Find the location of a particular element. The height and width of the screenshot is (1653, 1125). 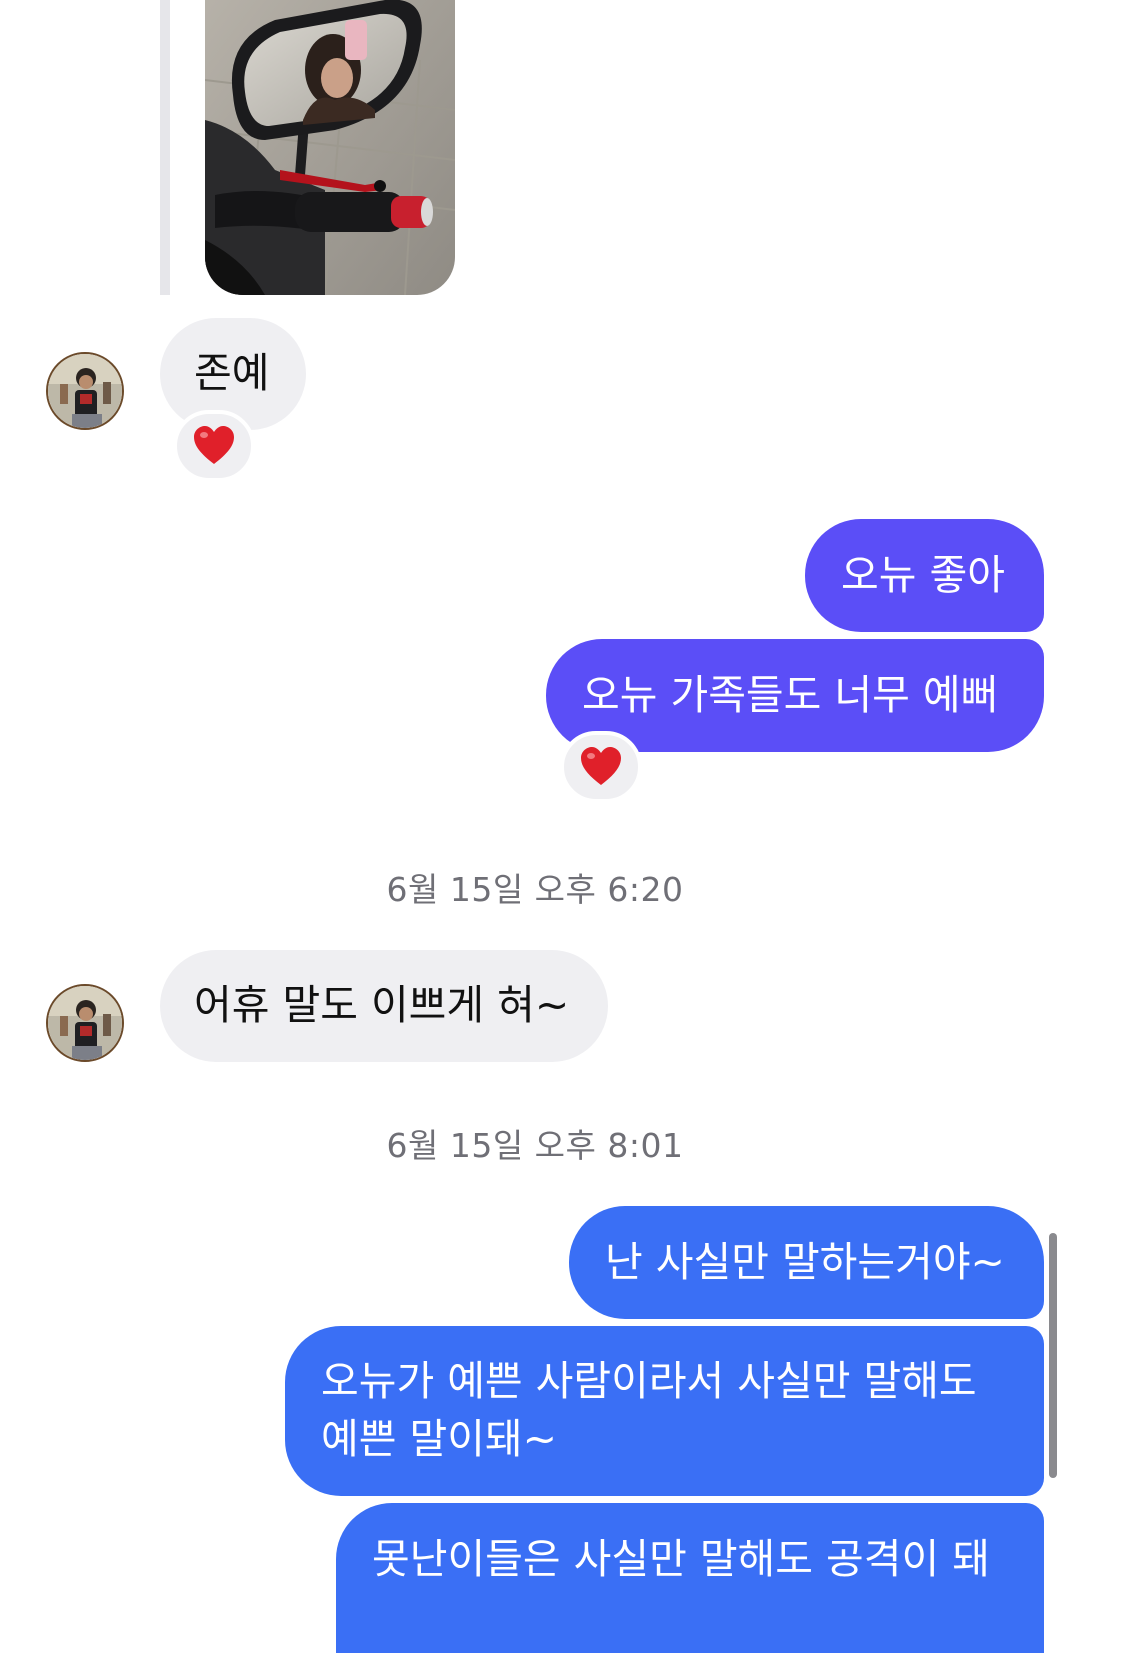

mirror-selfie-photo-icon is located at coordinates (330, 147).